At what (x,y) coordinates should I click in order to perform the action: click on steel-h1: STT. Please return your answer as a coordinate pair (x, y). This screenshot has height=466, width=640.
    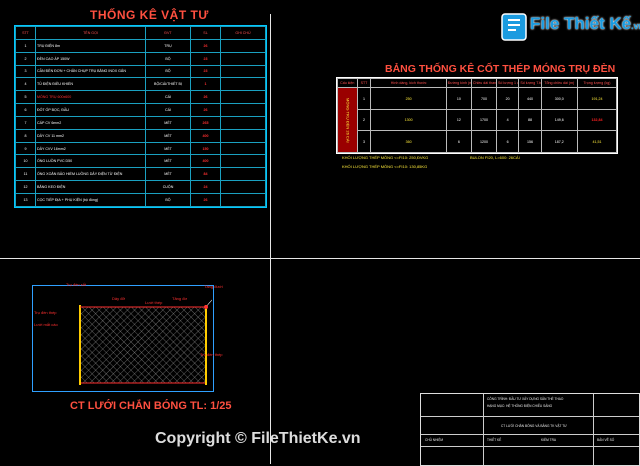
    Looking at the image, I should click on (364, 83).